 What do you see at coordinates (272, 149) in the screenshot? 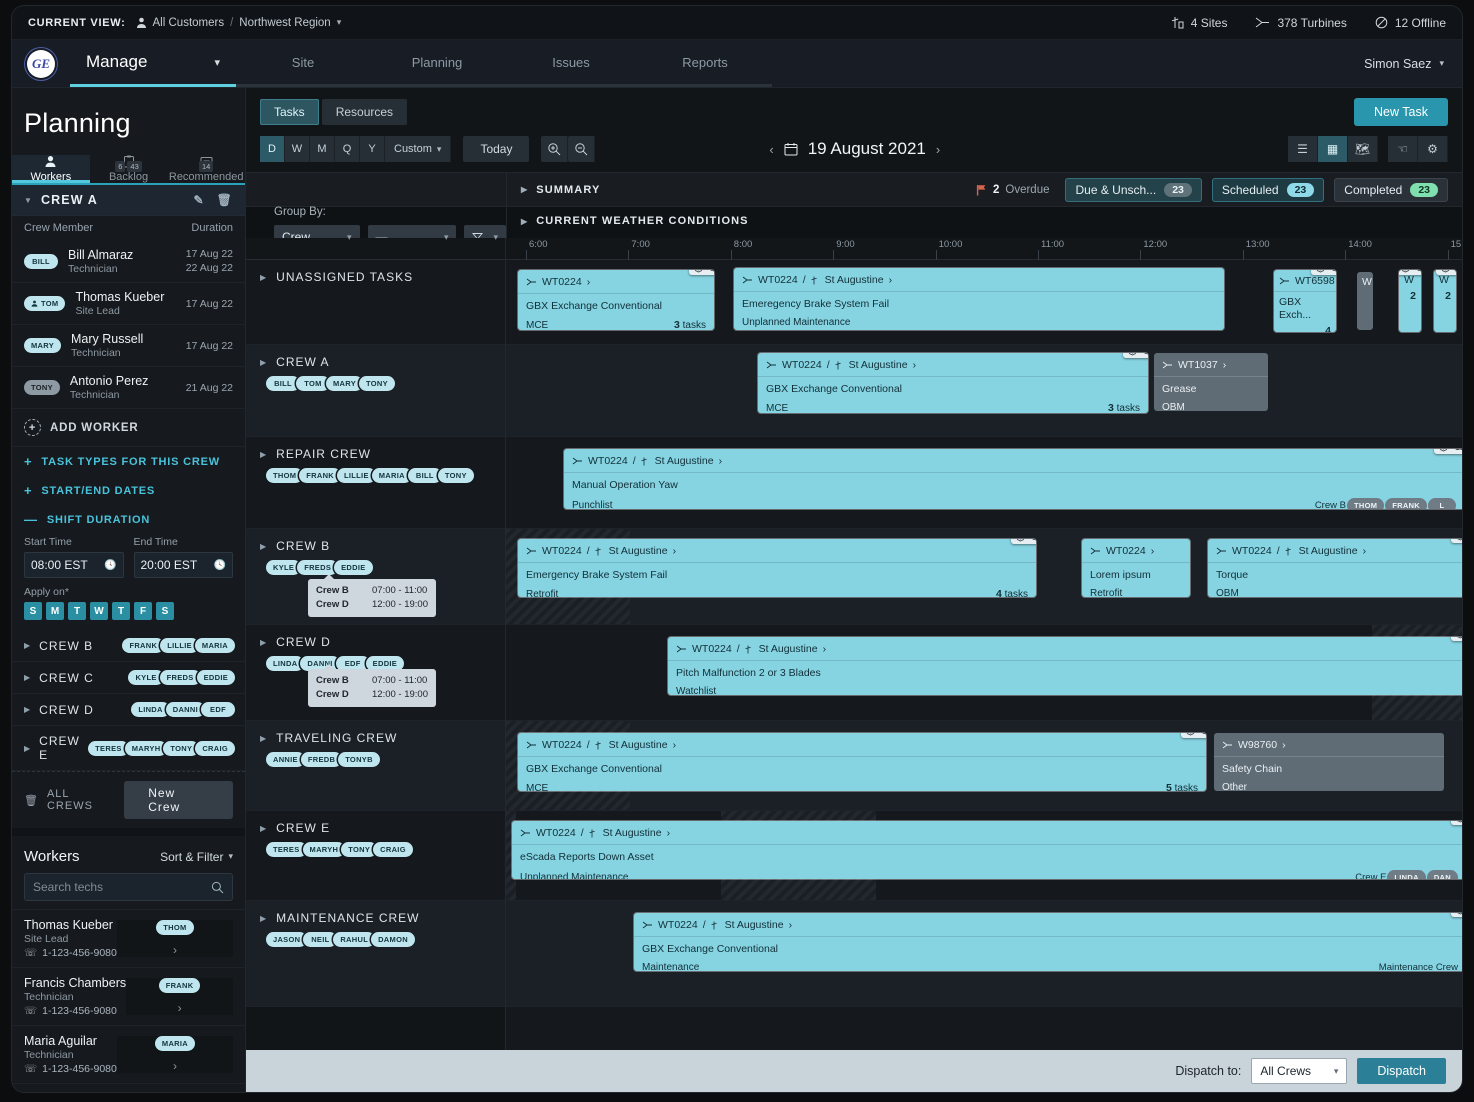
I see `zoom-level-d: D` at bounding box center [272, 149].